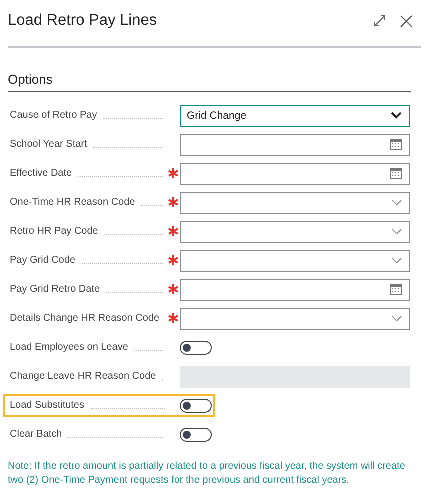  What do you see at coordinates (406, 21) in the screenshot?
I see `close-icon` at bounding box center [406, 21].